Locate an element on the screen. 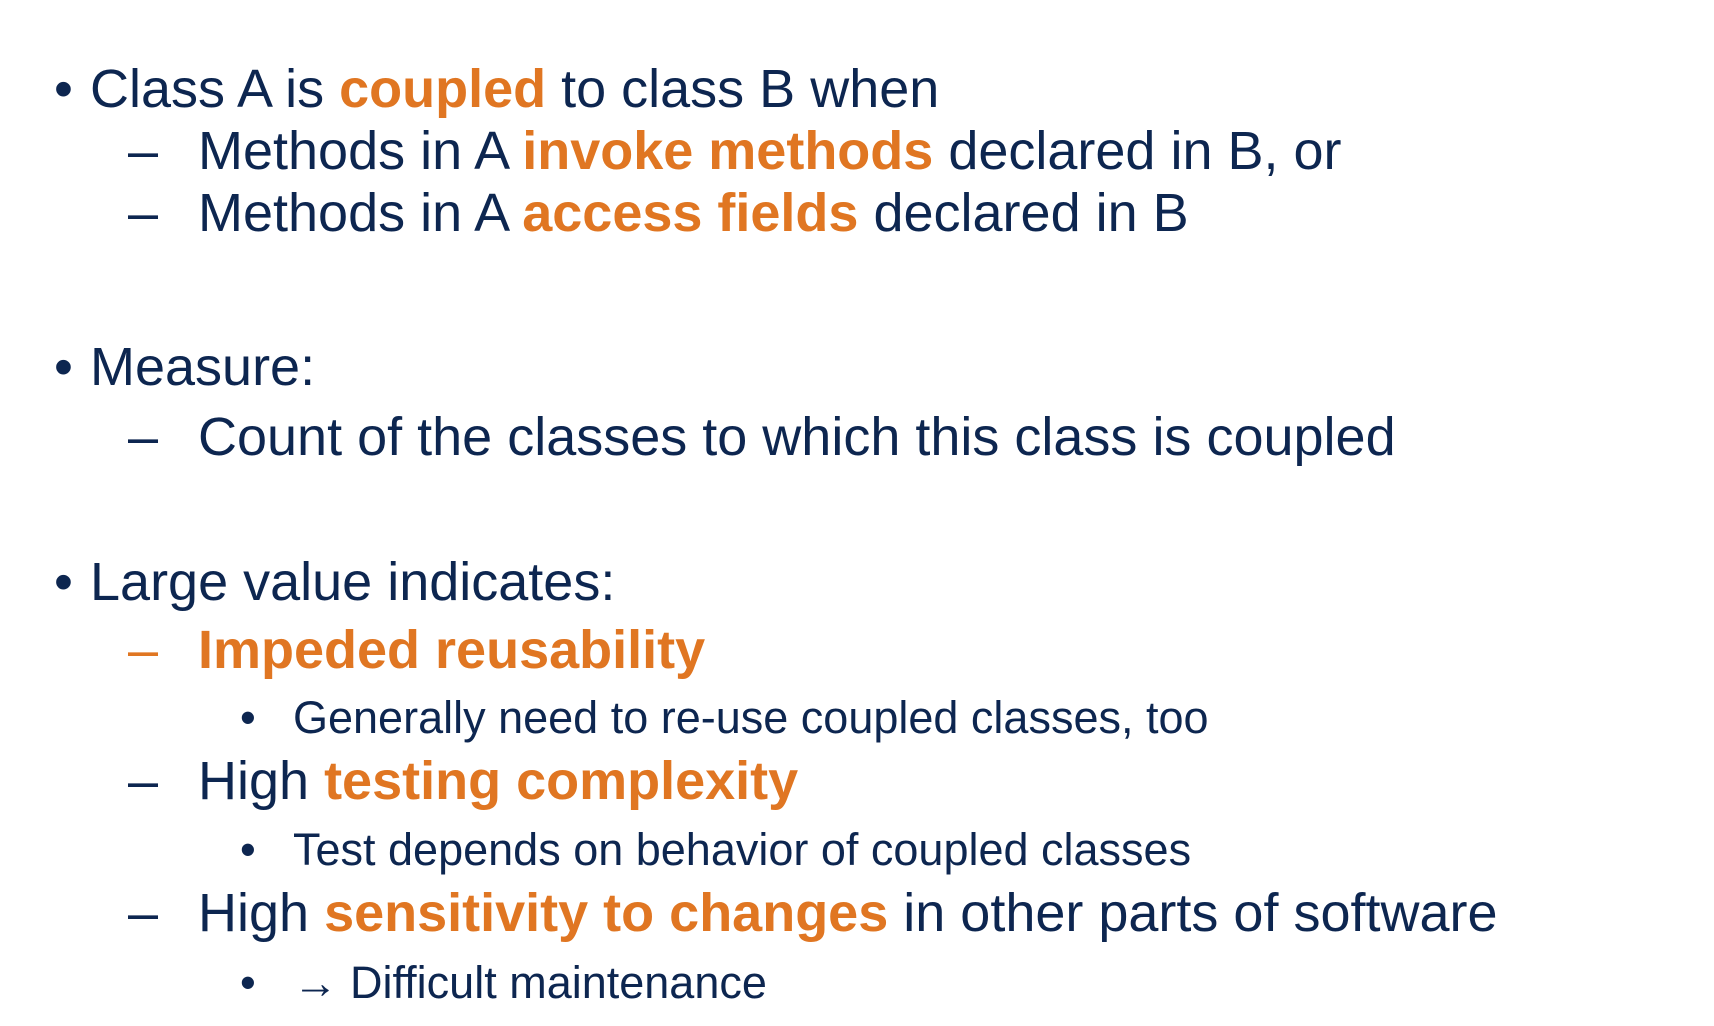 This screenshot has width=1714, height=1026. highlight-testing-complexity: testing complexity is located at coordinates (561, 781).